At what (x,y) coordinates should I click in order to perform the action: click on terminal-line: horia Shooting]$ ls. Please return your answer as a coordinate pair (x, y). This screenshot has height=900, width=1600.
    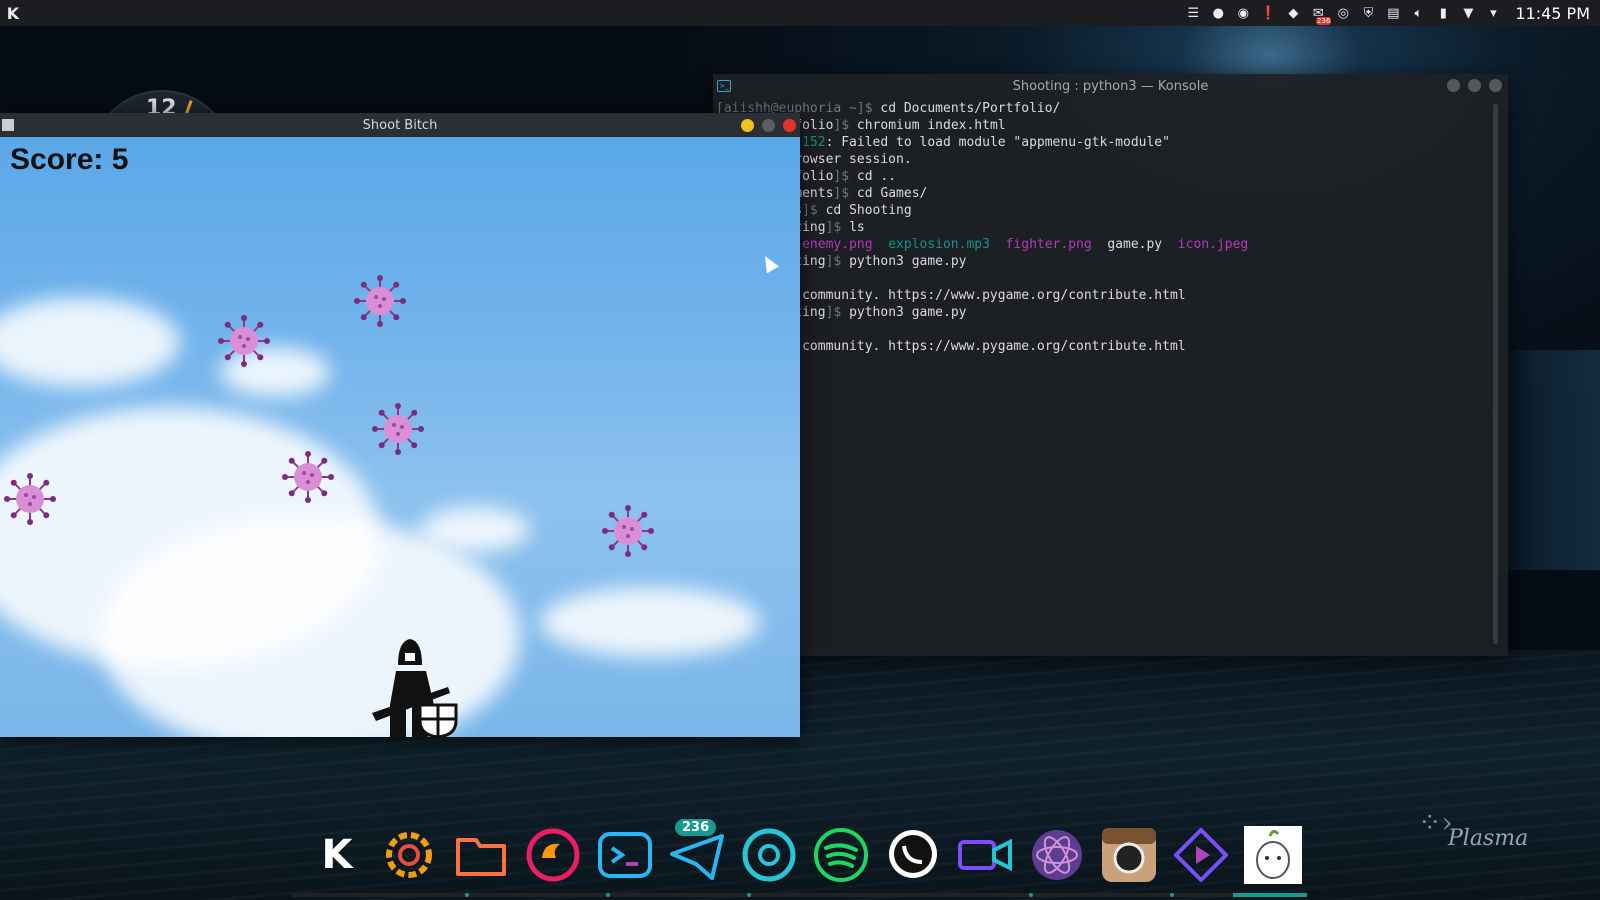
    Looking at the image, I should click on (1100, 227).